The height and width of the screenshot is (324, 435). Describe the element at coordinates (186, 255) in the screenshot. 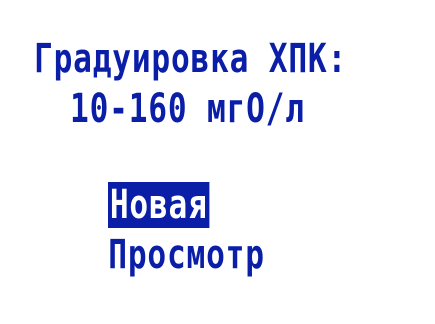

I see `menu-item-view-label: Просмотр` at that location.